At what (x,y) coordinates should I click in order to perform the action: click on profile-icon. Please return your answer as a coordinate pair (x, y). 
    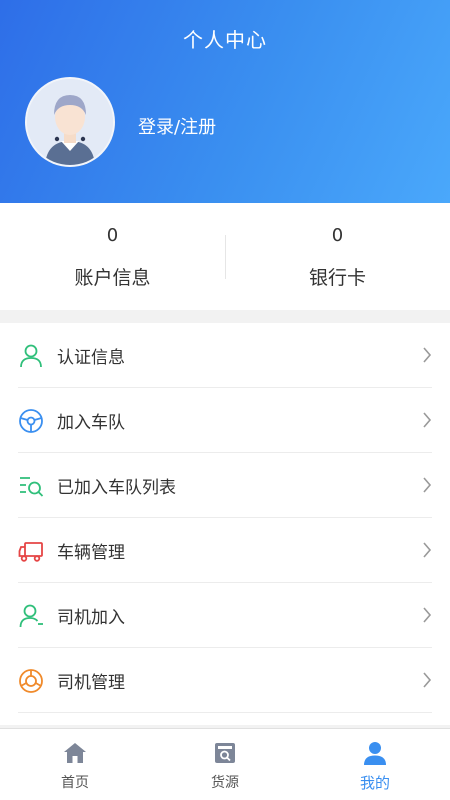
    Looking at the image, I should click on (375, 753).